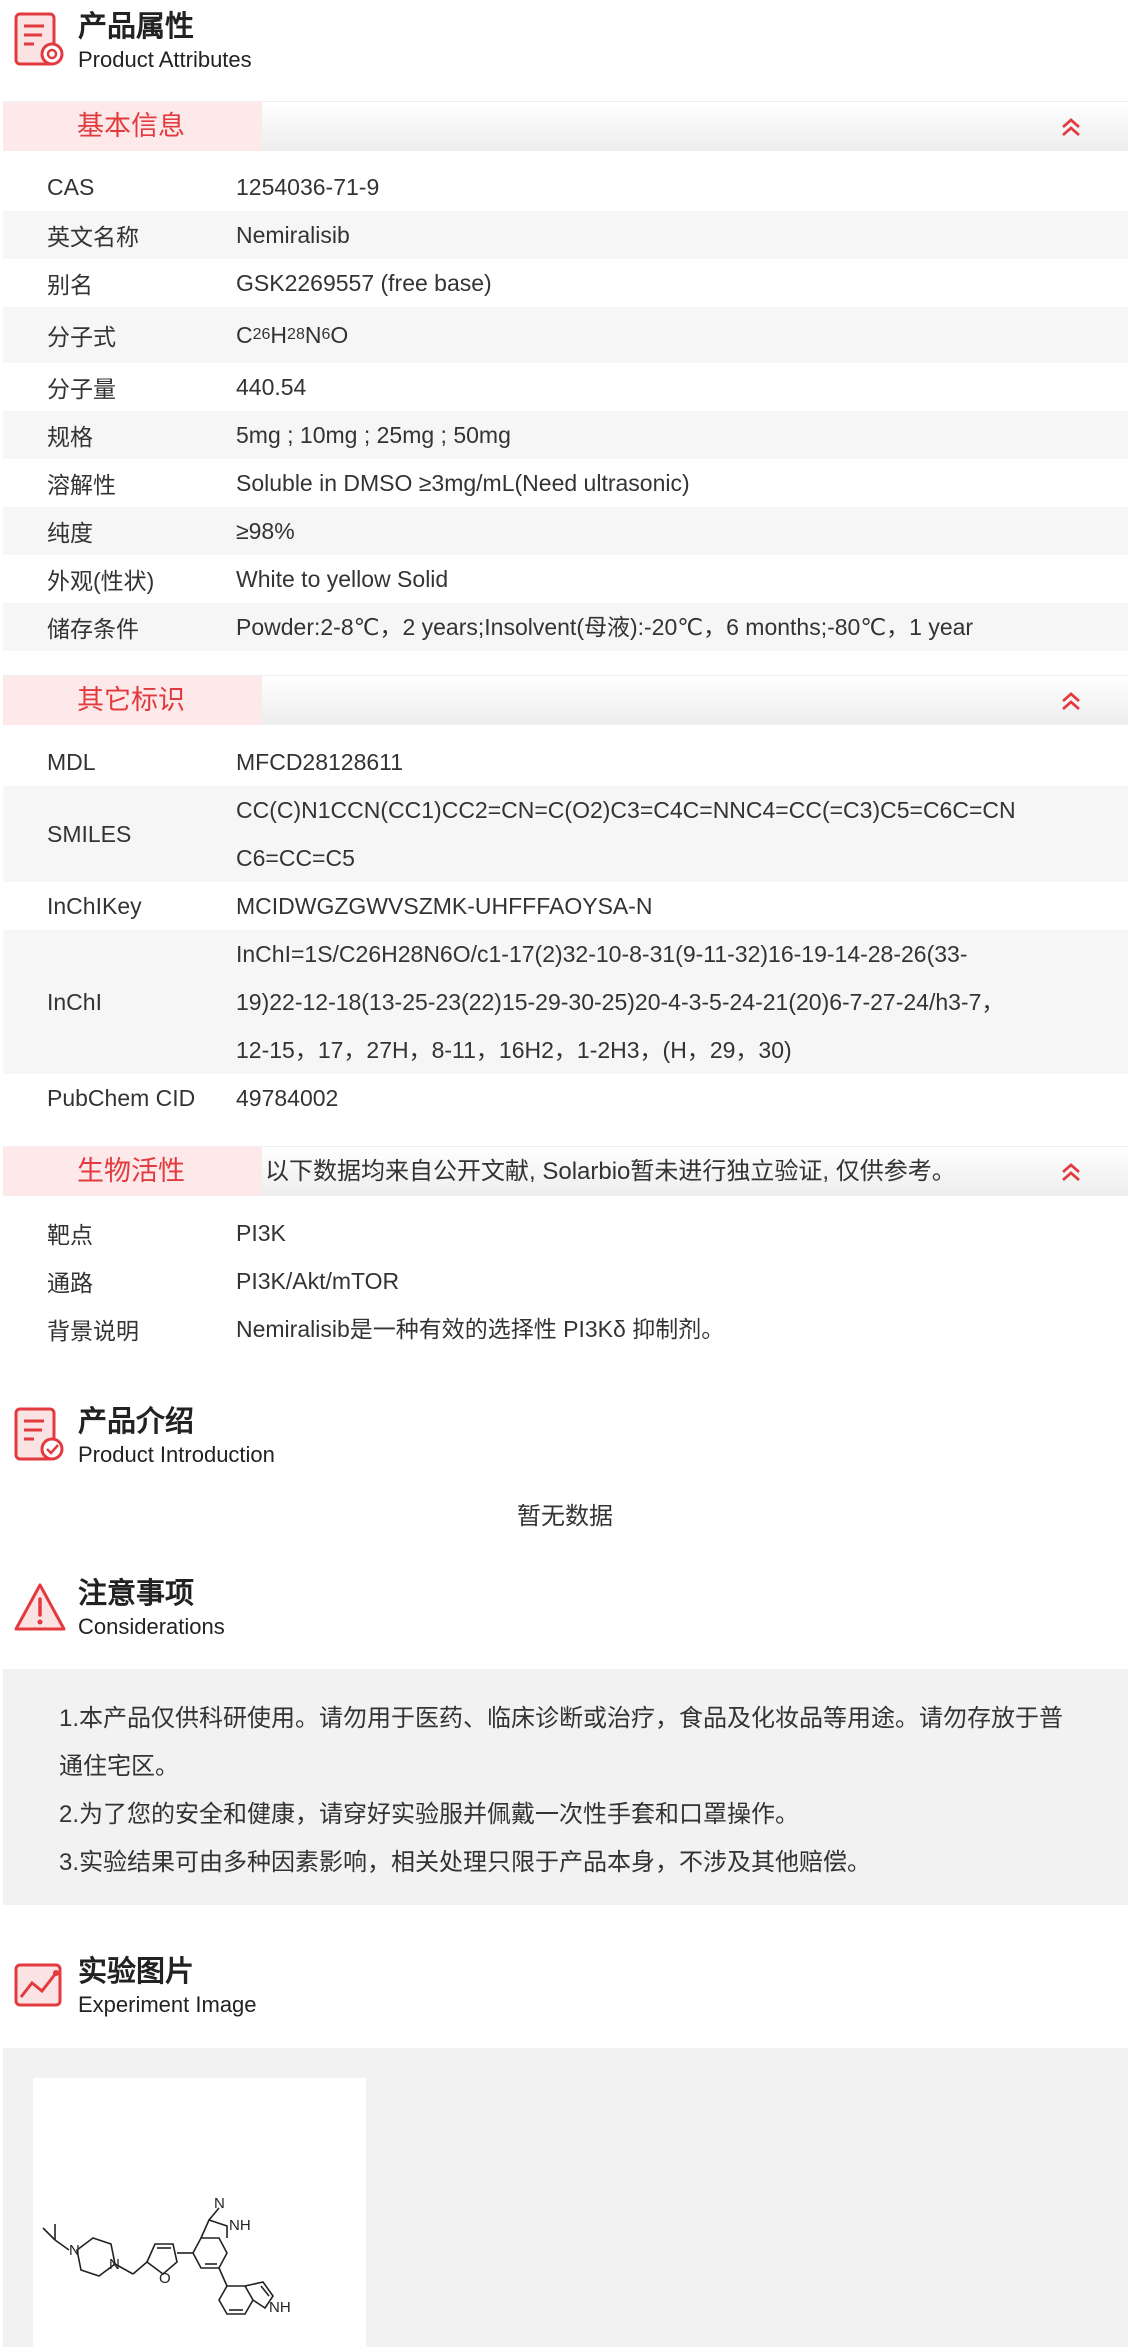 The width and height of the screenshot is (1148, 2347). What do you see at coordinates (165, 2278) in the screenshot?
I see `svg-text: O` at bounding box center [165, 2278].